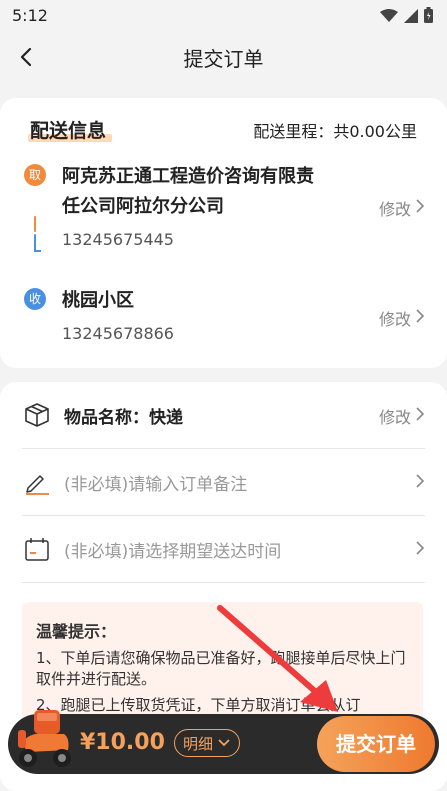 This screenshot has width=447, height=791. What do you see at coordinates (143, 206) in the screenshot?
I see `pickup-name-line2: 任公司阿拉尔分公司` at bounding box center [143, 206].